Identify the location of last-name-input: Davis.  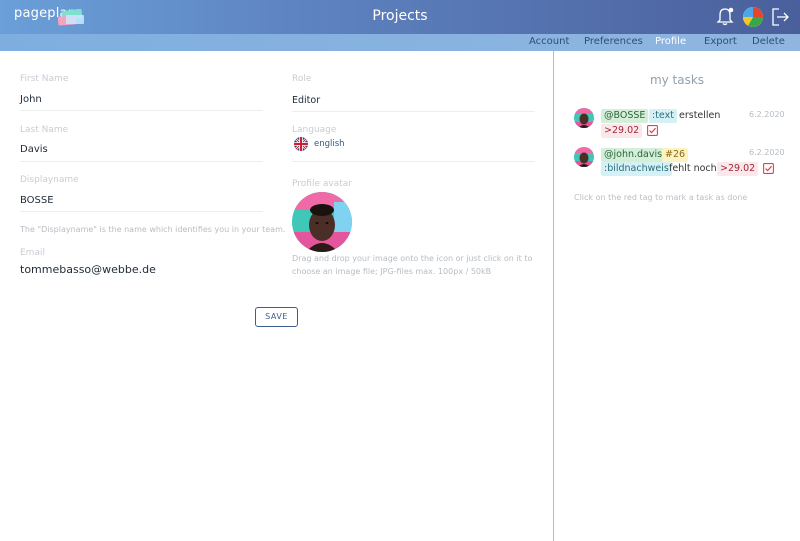
(34, 149).